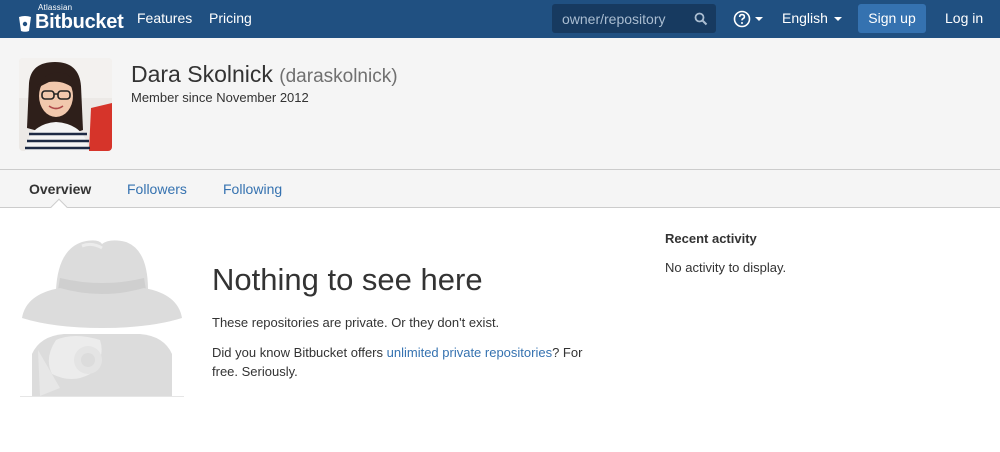  What do you see at coordinates (964, 18) in the screenshot?
I see `login-link: Log in` at bounding box center [964, 18].